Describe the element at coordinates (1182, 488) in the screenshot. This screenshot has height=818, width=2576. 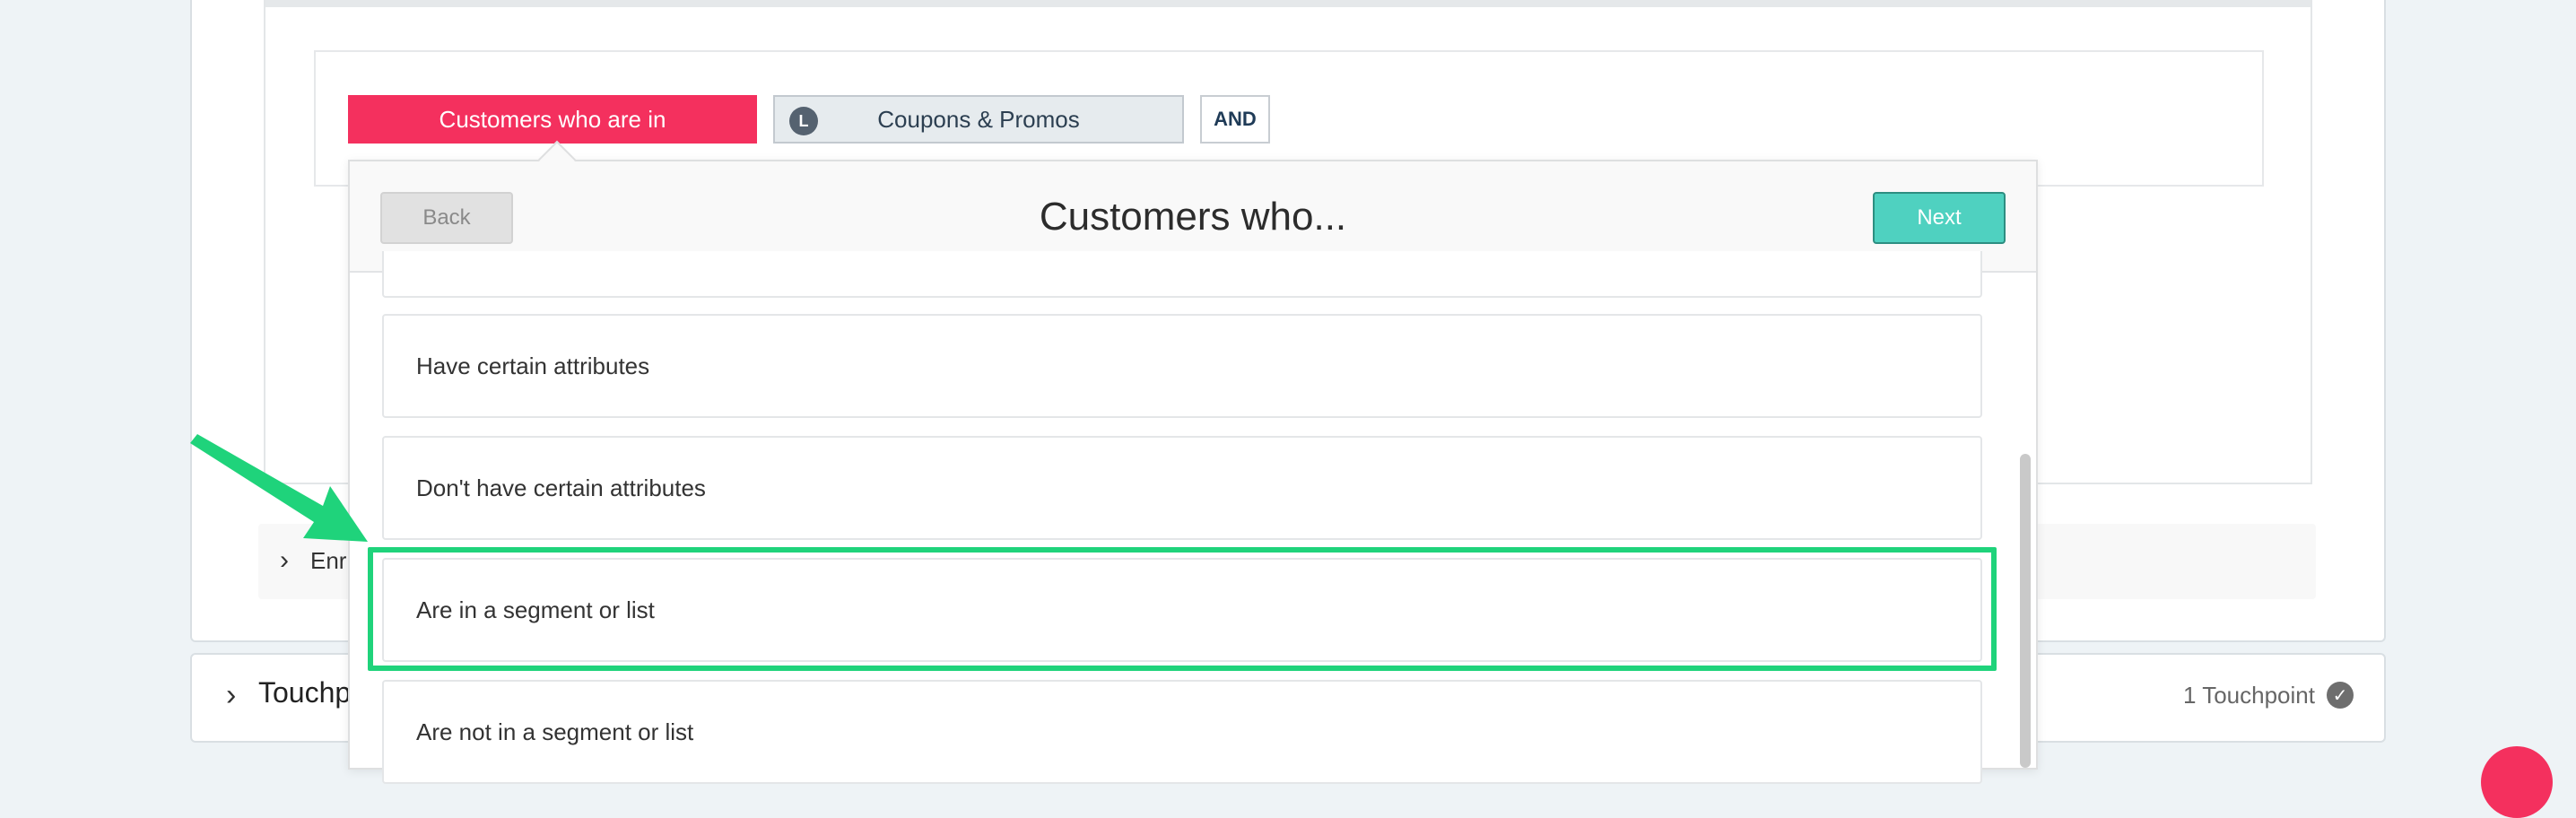
I see `option-dont-have-attributes: Don't have certain attributes` at that location.